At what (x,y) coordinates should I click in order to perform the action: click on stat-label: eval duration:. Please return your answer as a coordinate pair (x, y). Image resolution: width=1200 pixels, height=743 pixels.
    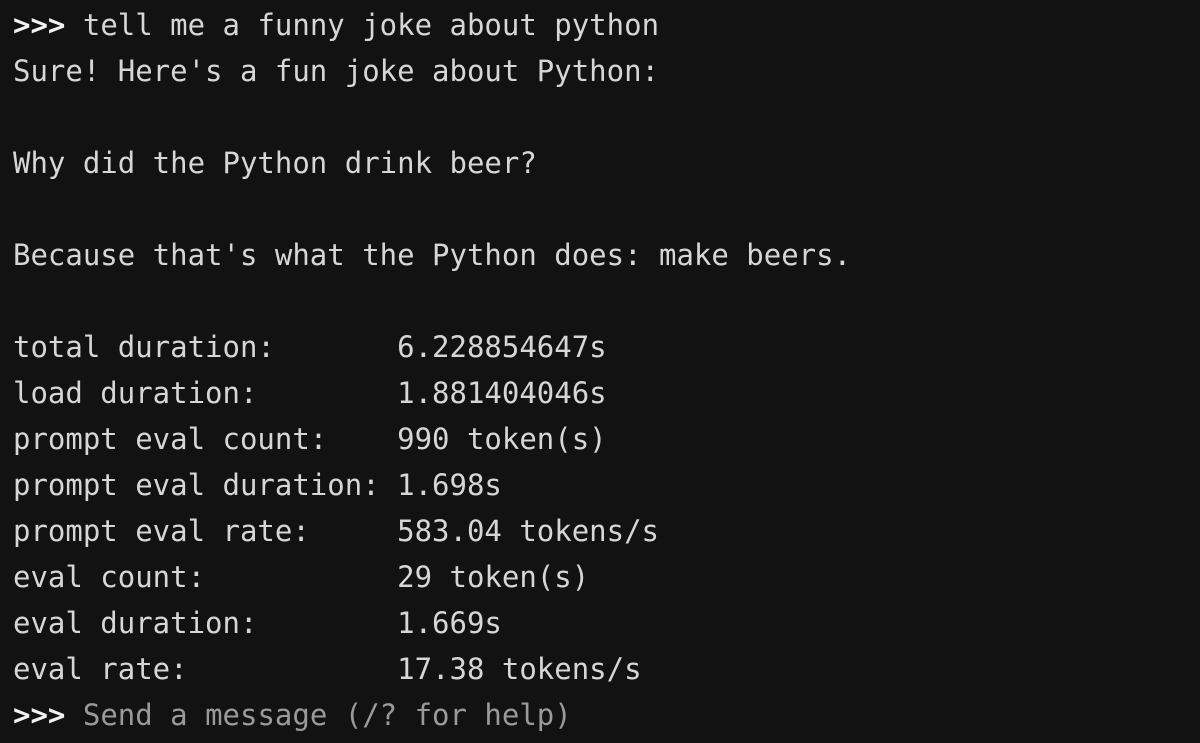
    Looking at the image, I should click on (205, 623).